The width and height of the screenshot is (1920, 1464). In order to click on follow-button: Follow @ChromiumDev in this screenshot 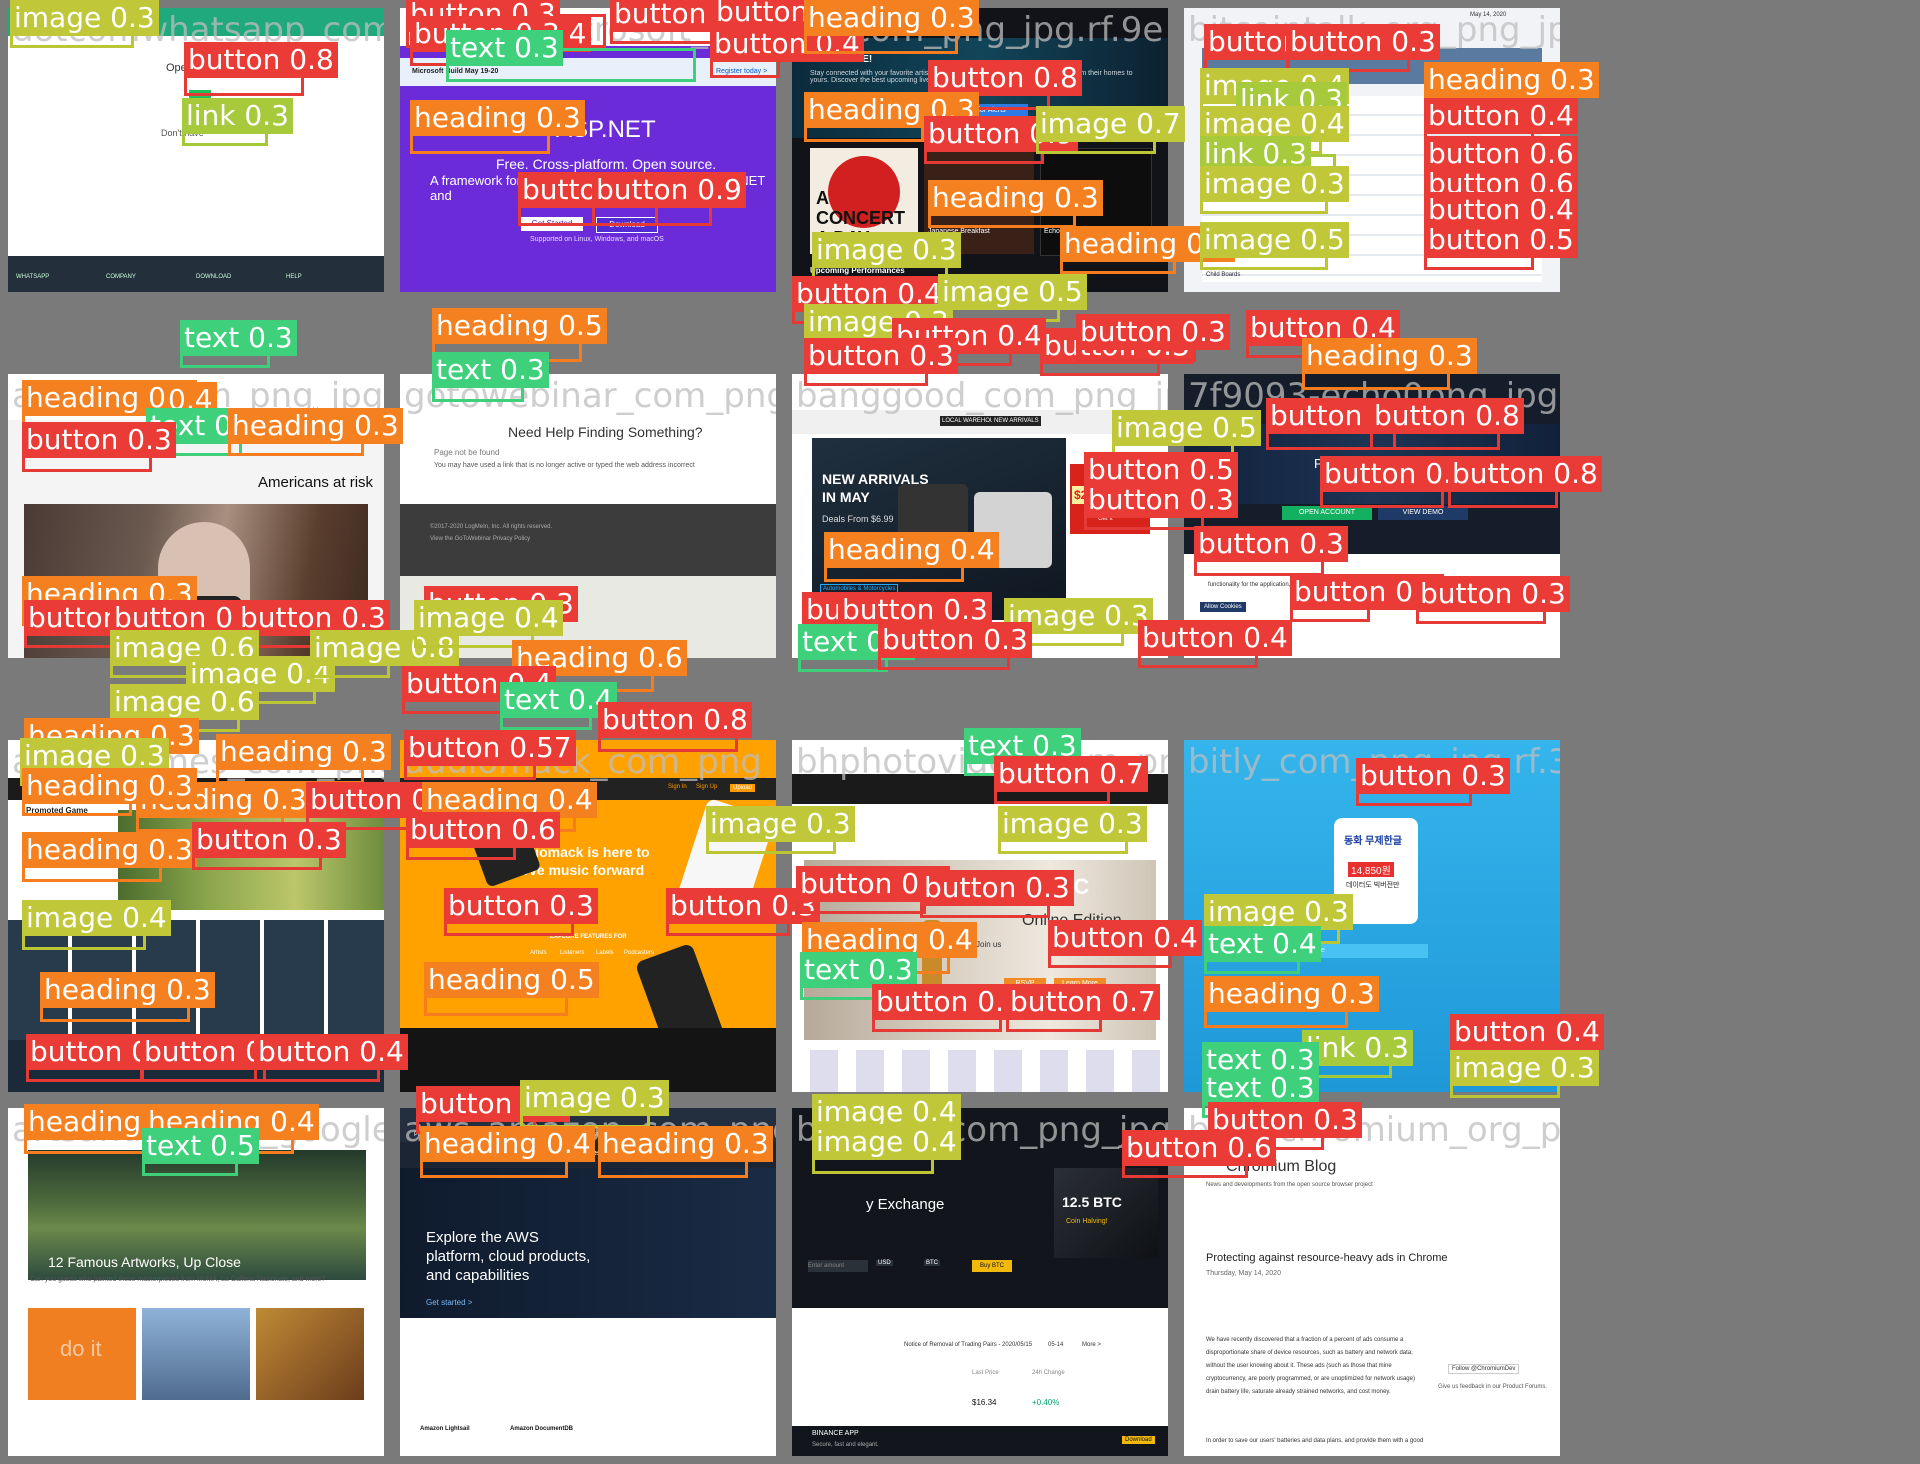, I will do `click(1484, 1369)`.